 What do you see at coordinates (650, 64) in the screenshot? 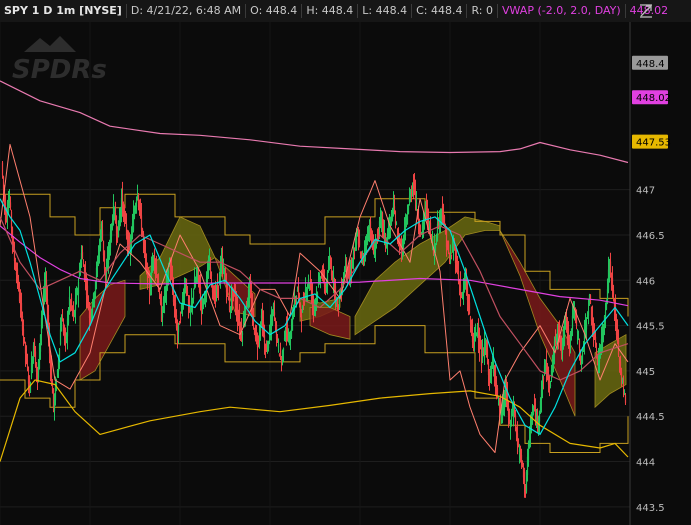
I see `price-tag-label-0: 448.4` at bounding box center [650, 64].